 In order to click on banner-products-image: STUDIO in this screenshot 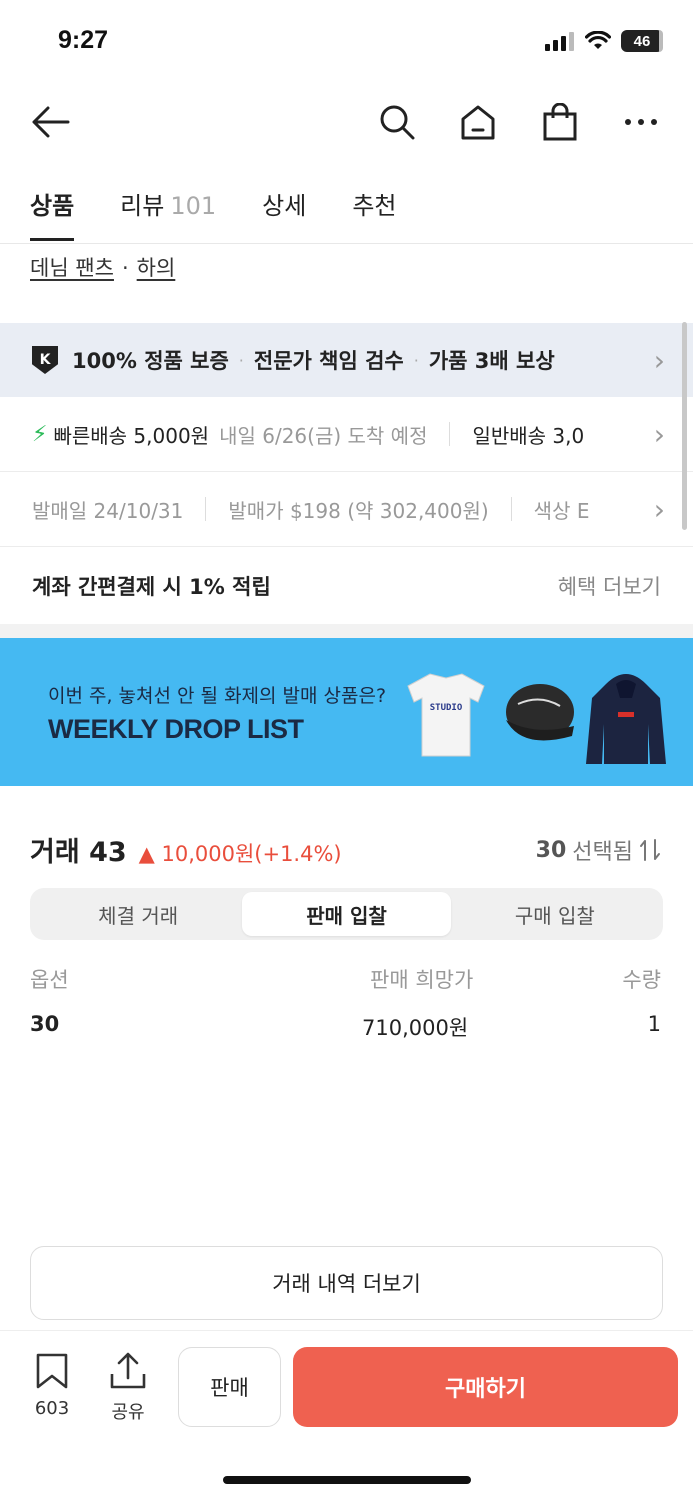, I will do `click(536, 718)`.